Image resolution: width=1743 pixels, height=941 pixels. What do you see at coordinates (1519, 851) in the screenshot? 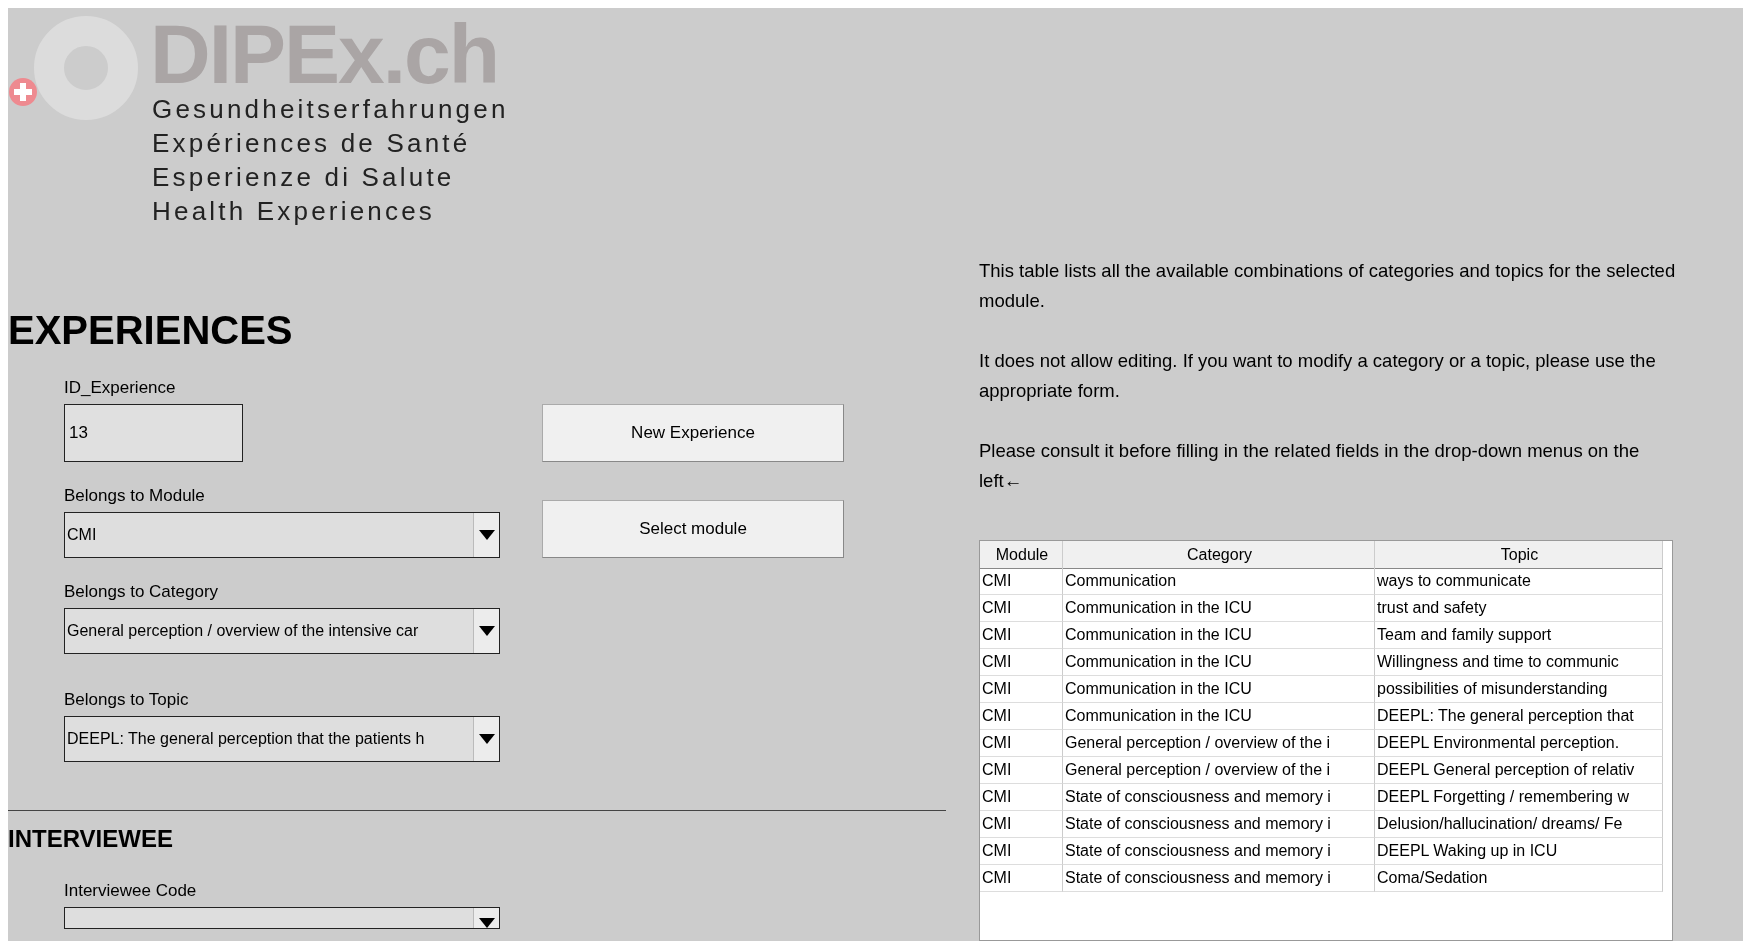
I see `table-cell: DEEPL Waking up in ICU` at bounding box center [1519, 851].